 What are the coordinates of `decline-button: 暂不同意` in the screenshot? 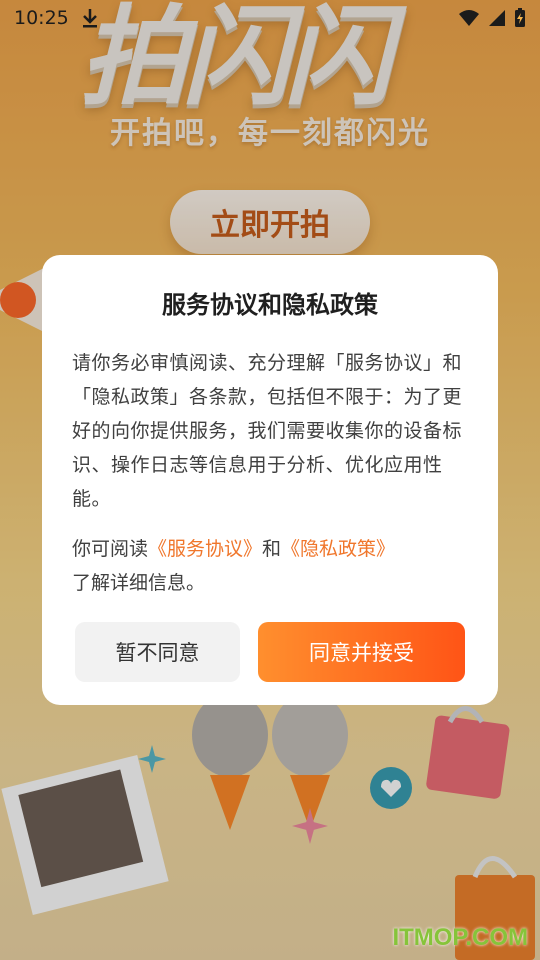 It's located at (157, 652).